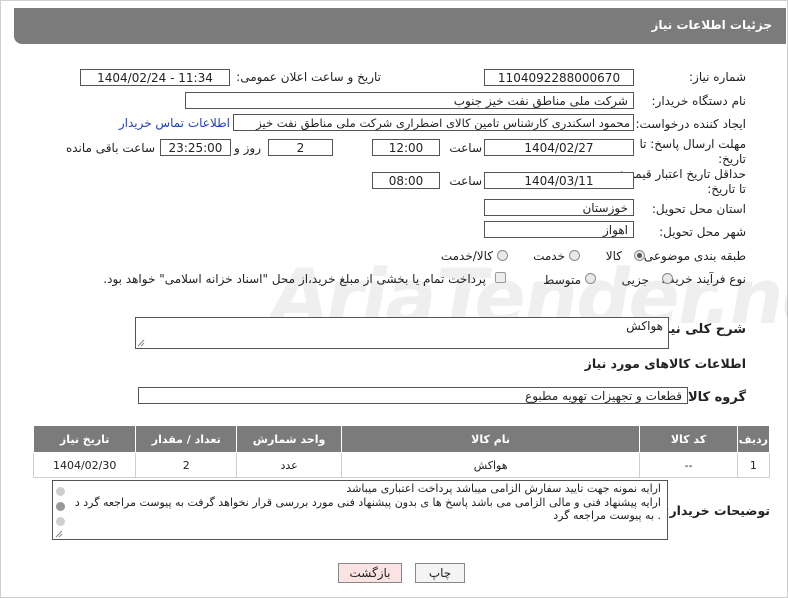 The width and height of the screenshot is (788, 598). Describe the element at coordinates (549, 256) in the screenshot. I see `category-service-label: خدمت` at that location.